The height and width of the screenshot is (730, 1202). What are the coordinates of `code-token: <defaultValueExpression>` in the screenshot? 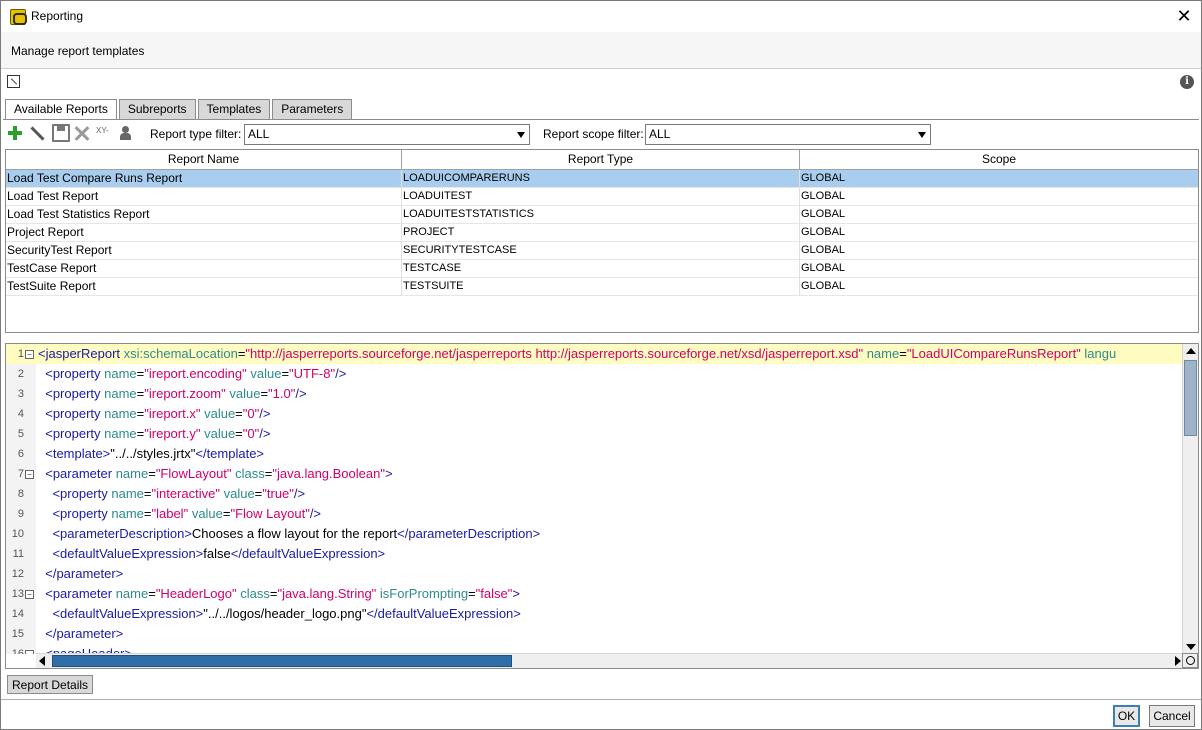 It's located at (128, 613).